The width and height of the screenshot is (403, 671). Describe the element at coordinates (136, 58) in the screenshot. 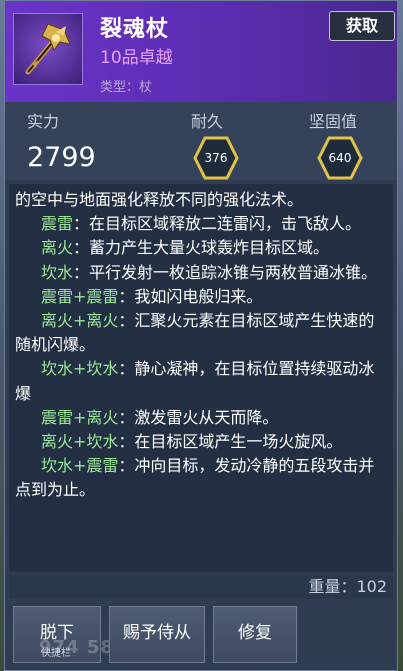

I see `item-grade: 10品卓越` at that location.